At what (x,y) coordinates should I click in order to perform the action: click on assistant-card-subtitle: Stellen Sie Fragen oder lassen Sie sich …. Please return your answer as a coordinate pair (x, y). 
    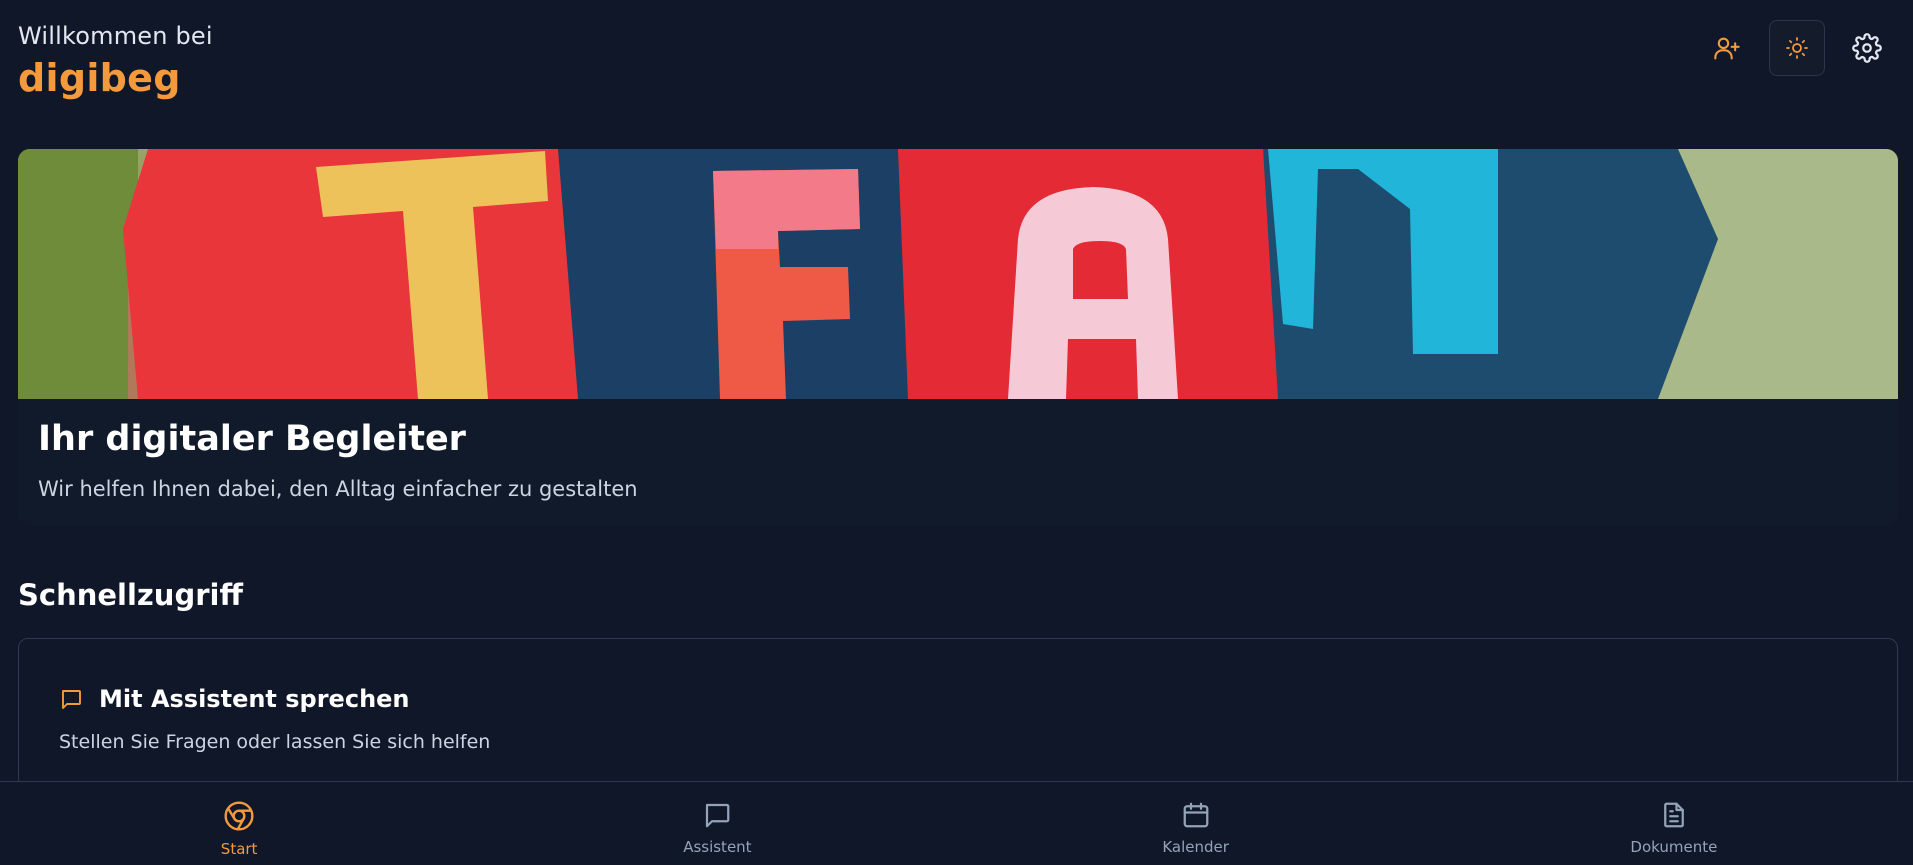
    Looking at the image, I should click on (275, 742).